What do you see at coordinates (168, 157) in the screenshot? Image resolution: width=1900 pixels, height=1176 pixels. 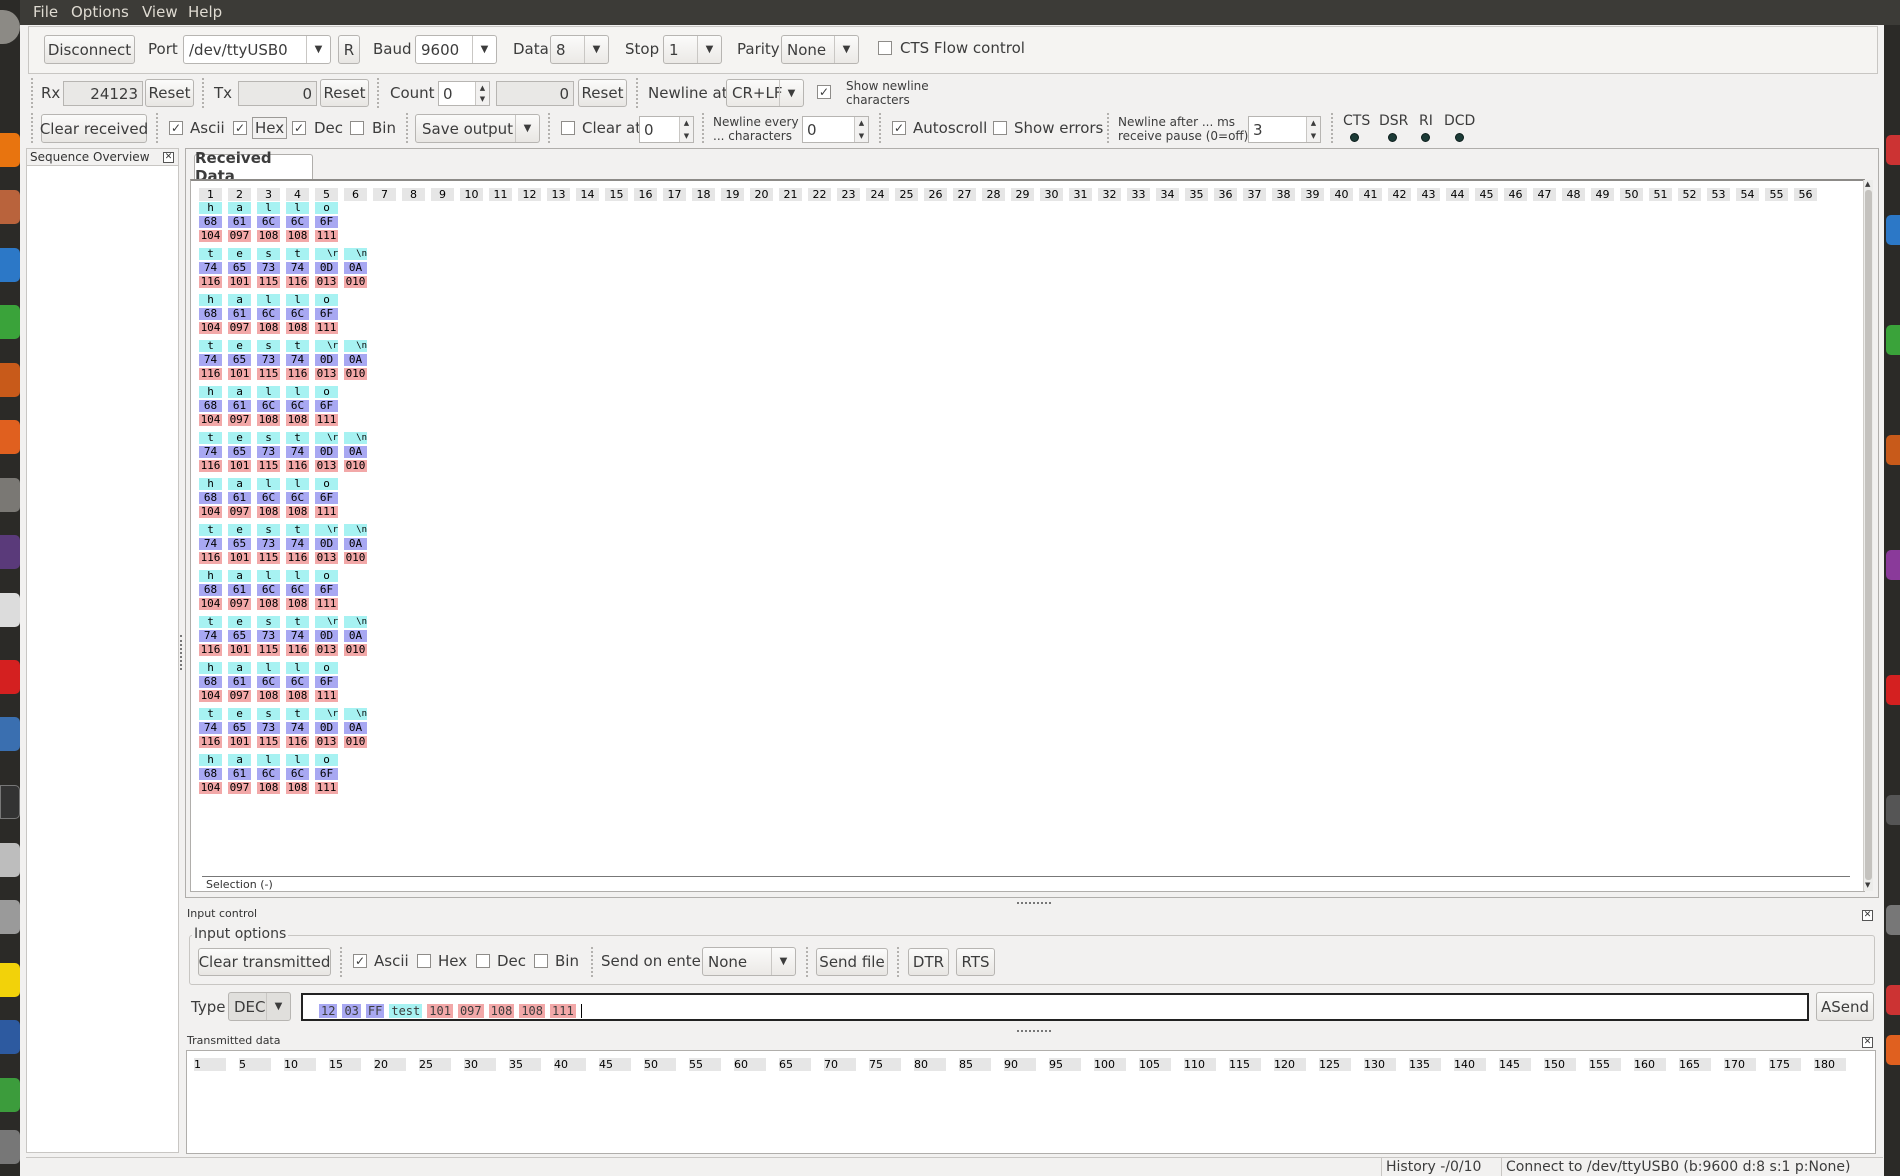 I see `close-icon: ✕` at bounding box center [168, 157].